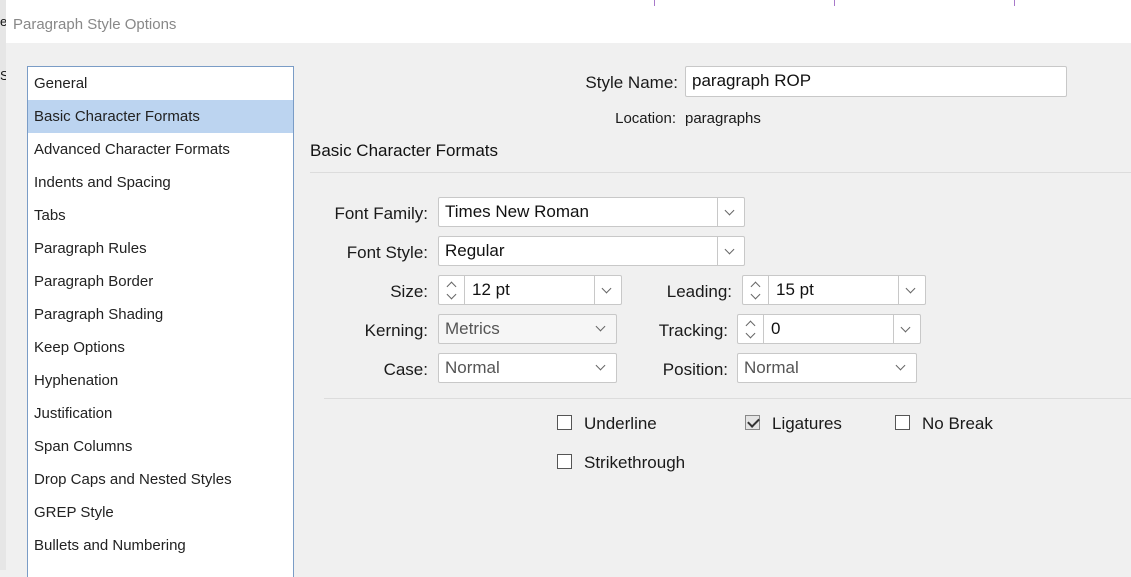 The height and width of the screenshot is (577, 1131). I want to click on sidebar-item-paragraph-shading: Paragraph Shading, so click(160, 314).